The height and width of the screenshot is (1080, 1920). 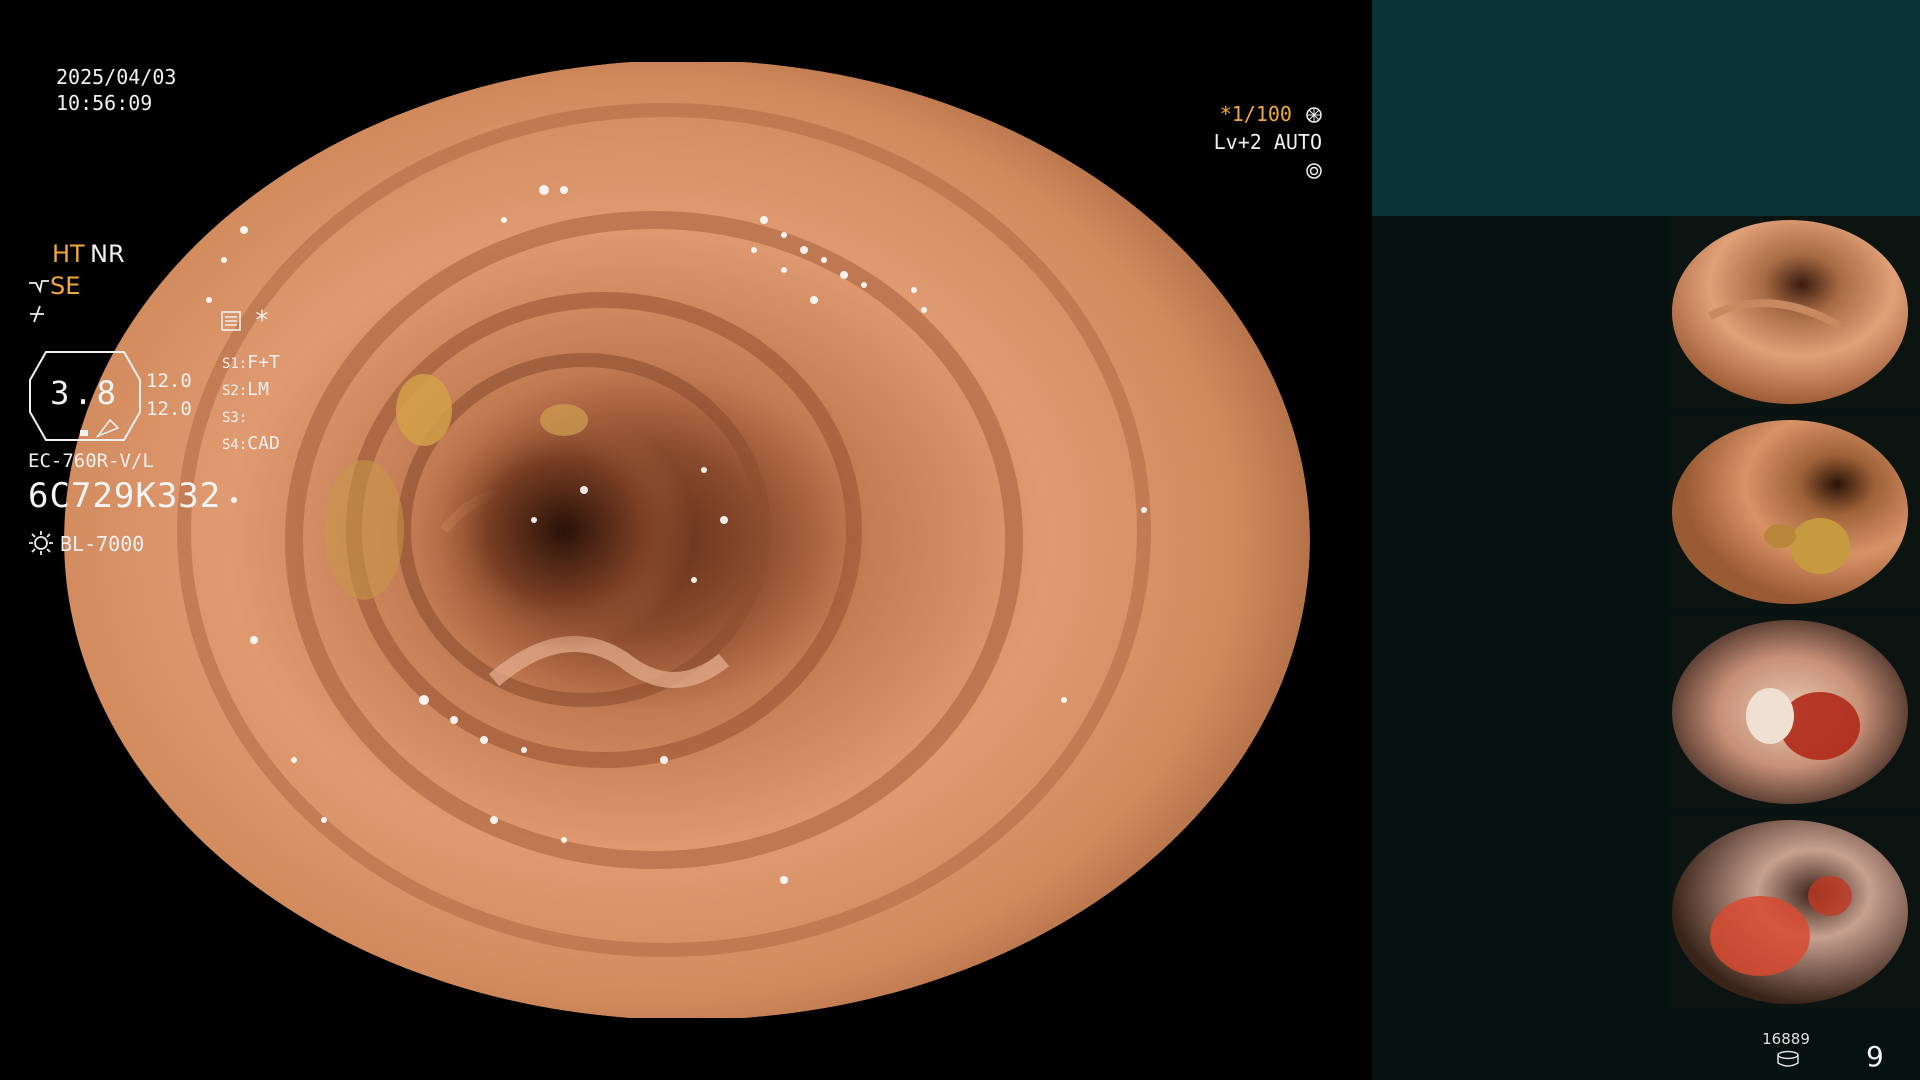 What do you see at coordinates (262, 321) in the screenshot?
I see `asterisk-indicator: *` at bounding box center [262, 321].